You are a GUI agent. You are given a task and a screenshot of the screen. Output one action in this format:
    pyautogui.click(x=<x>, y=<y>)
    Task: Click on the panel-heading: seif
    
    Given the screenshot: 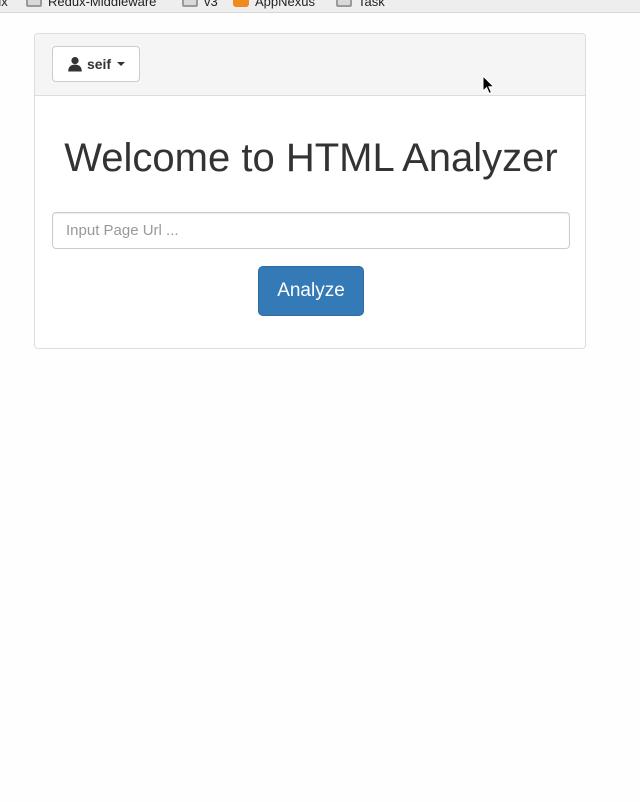 What is the action you would take?
    pyautogui.click(x=310, y=65)
    